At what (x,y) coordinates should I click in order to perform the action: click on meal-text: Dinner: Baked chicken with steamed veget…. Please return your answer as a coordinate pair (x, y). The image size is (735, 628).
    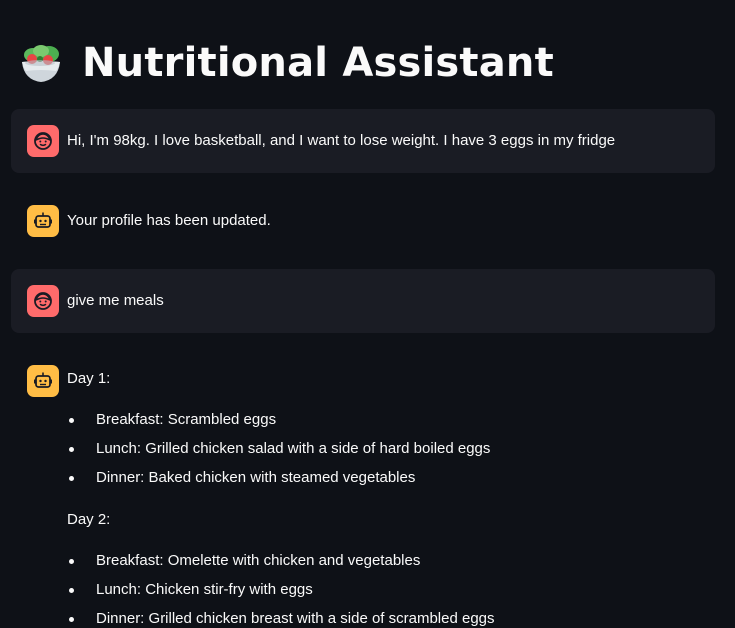
    Looking at the image, I should click on (256, 477).